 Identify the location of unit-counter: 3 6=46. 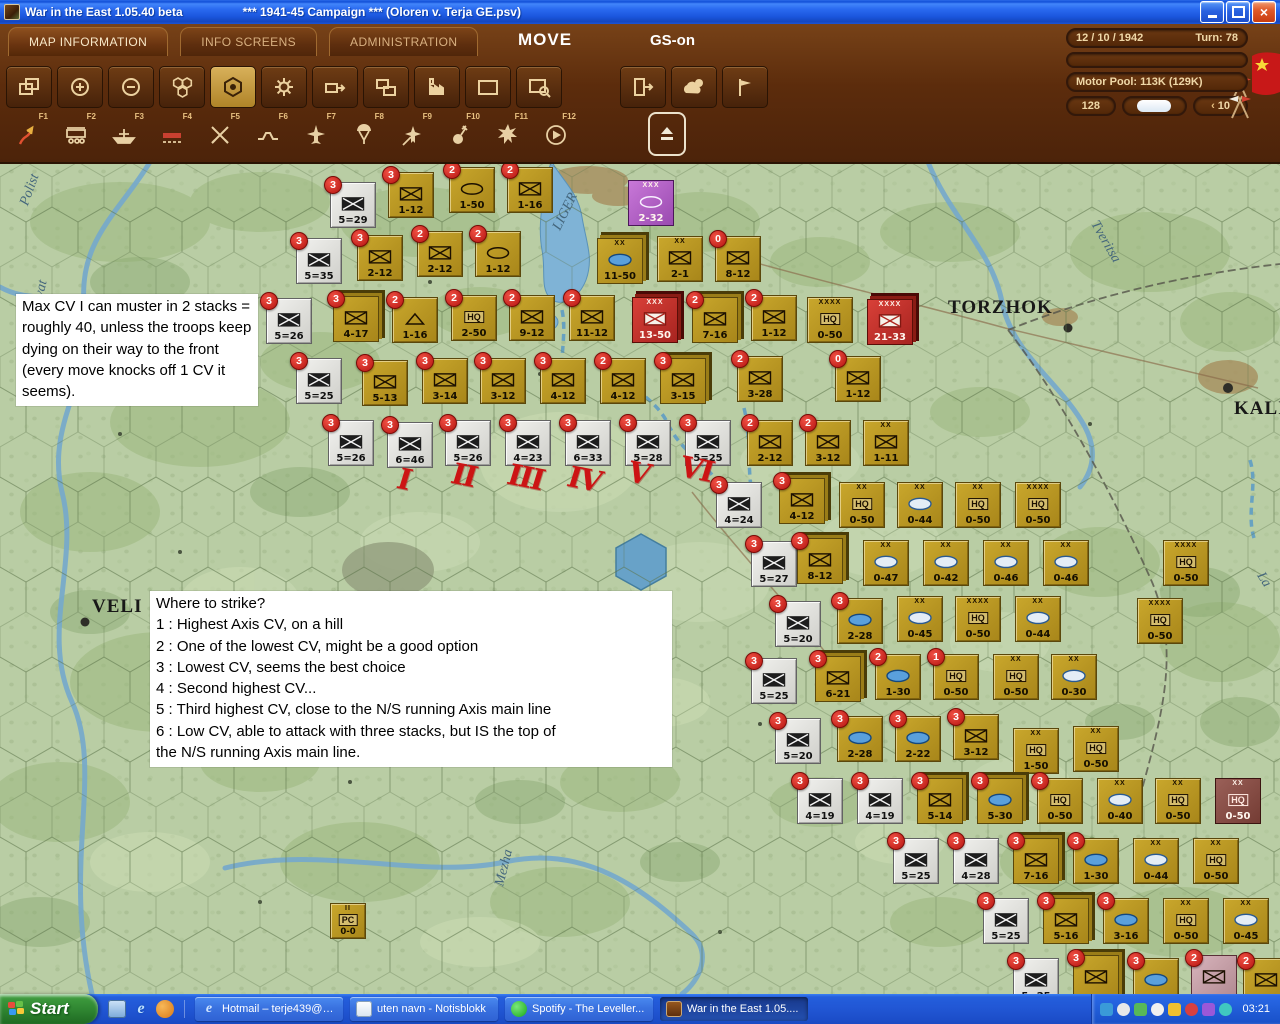
(407, 442).